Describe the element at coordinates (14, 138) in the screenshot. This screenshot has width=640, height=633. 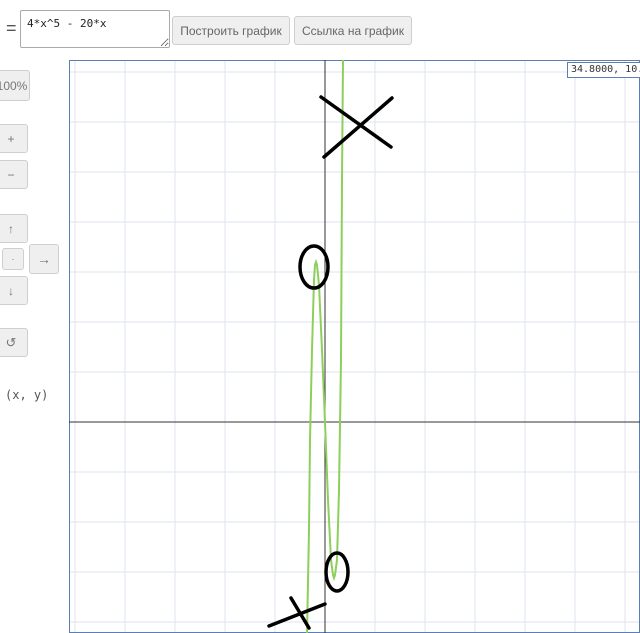
I see `zoom-in-button: +` at that location.